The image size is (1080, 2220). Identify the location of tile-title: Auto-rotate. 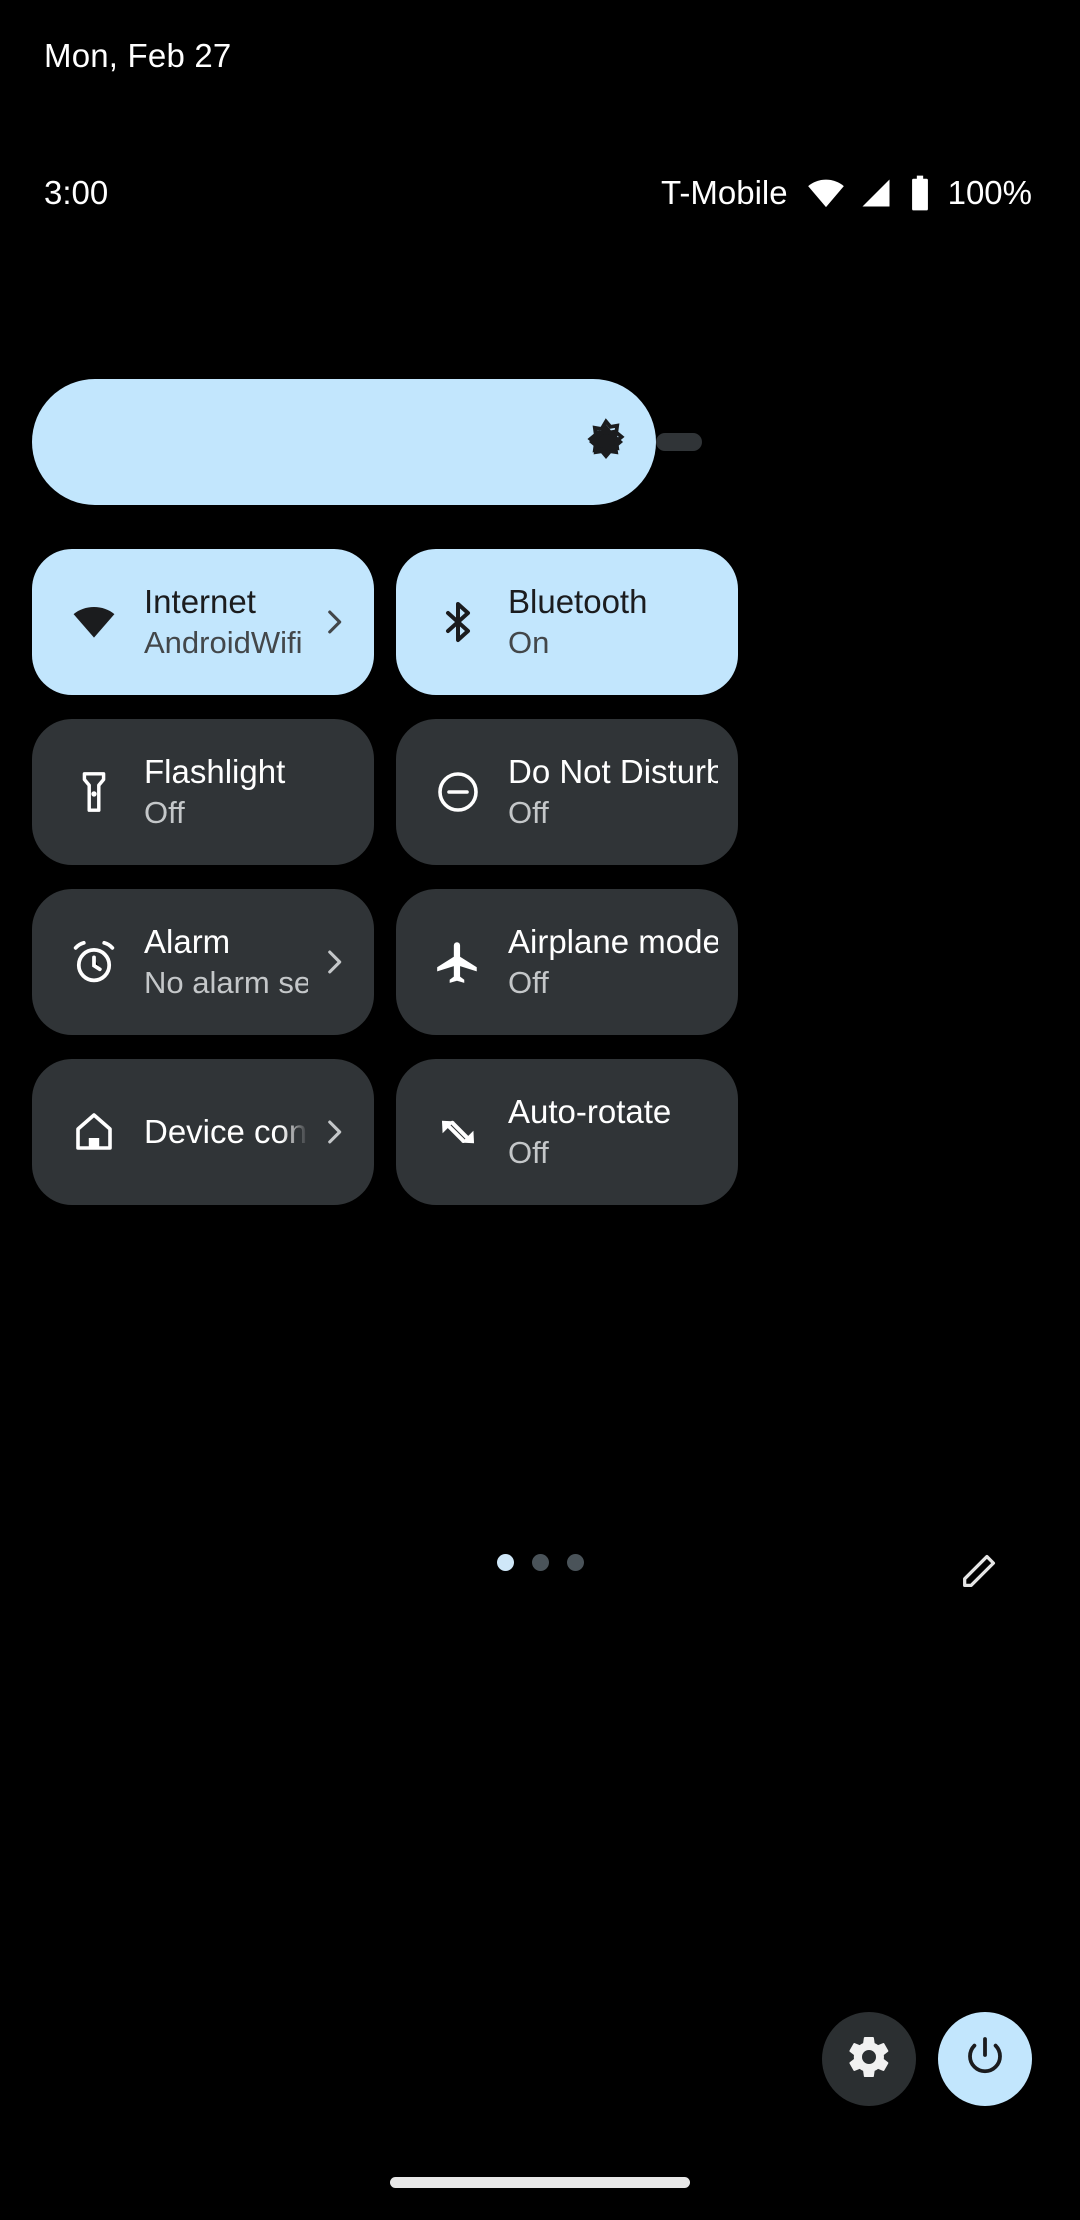
(590, 1111).